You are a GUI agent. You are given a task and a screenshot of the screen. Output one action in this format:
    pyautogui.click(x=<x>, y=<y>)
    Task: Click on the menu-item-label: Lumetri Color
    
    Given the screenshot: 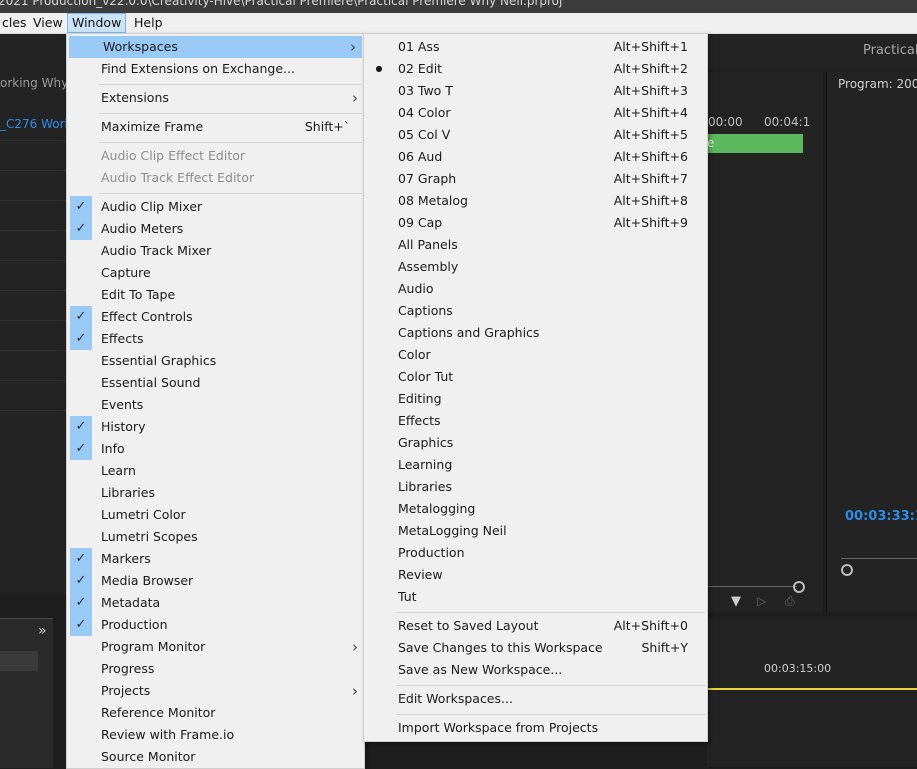 What is the action you would take?
    pyautogui.click(x=143, y=514)
    